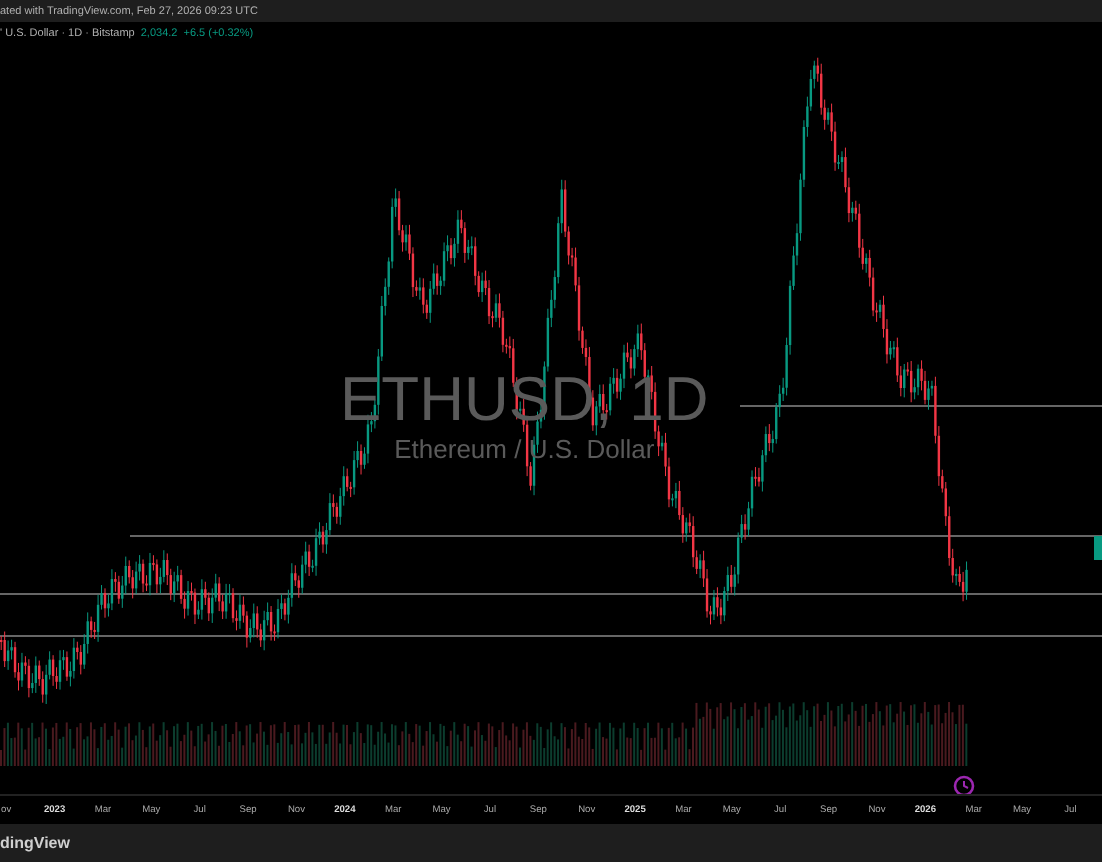 This screenshot has width=1102, height=862. Describe the element at coordinates (35, 843) in the screenshot. I see `brand-text: dingView` at that location.